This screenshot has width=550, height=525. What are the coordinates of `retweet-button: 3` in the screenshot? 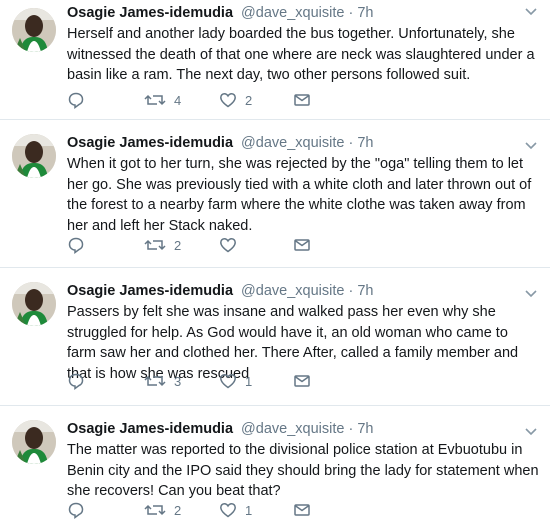 It's located at (162, 381).